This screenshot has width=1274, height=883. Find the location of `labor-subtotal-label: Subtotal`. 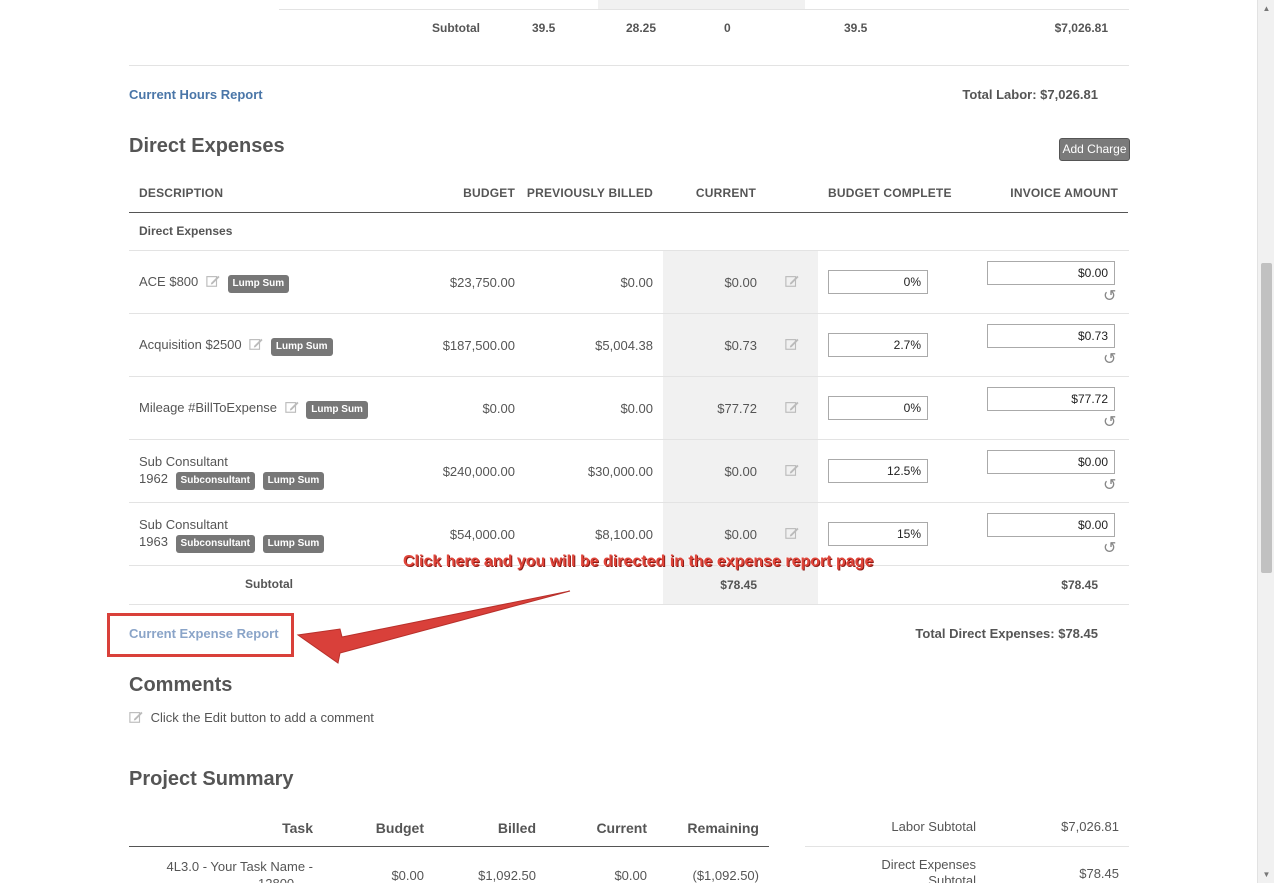

labor-subtotal-label: Subtotal is located at coordinates (456, 28).